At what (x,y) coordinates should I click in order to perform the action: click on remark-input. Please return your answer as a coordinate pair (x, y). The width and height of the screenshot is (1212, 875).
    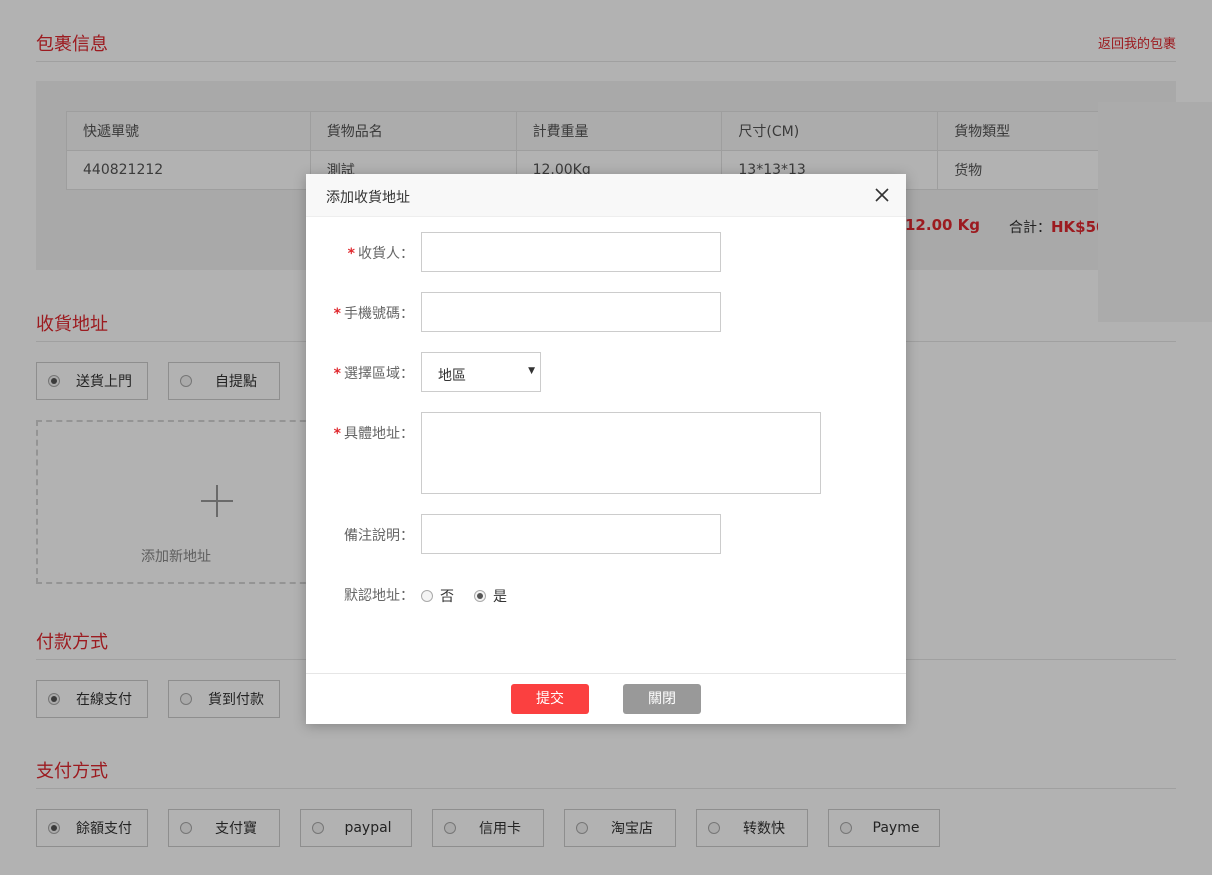
    Looking at the image, I should click on (571, 534).